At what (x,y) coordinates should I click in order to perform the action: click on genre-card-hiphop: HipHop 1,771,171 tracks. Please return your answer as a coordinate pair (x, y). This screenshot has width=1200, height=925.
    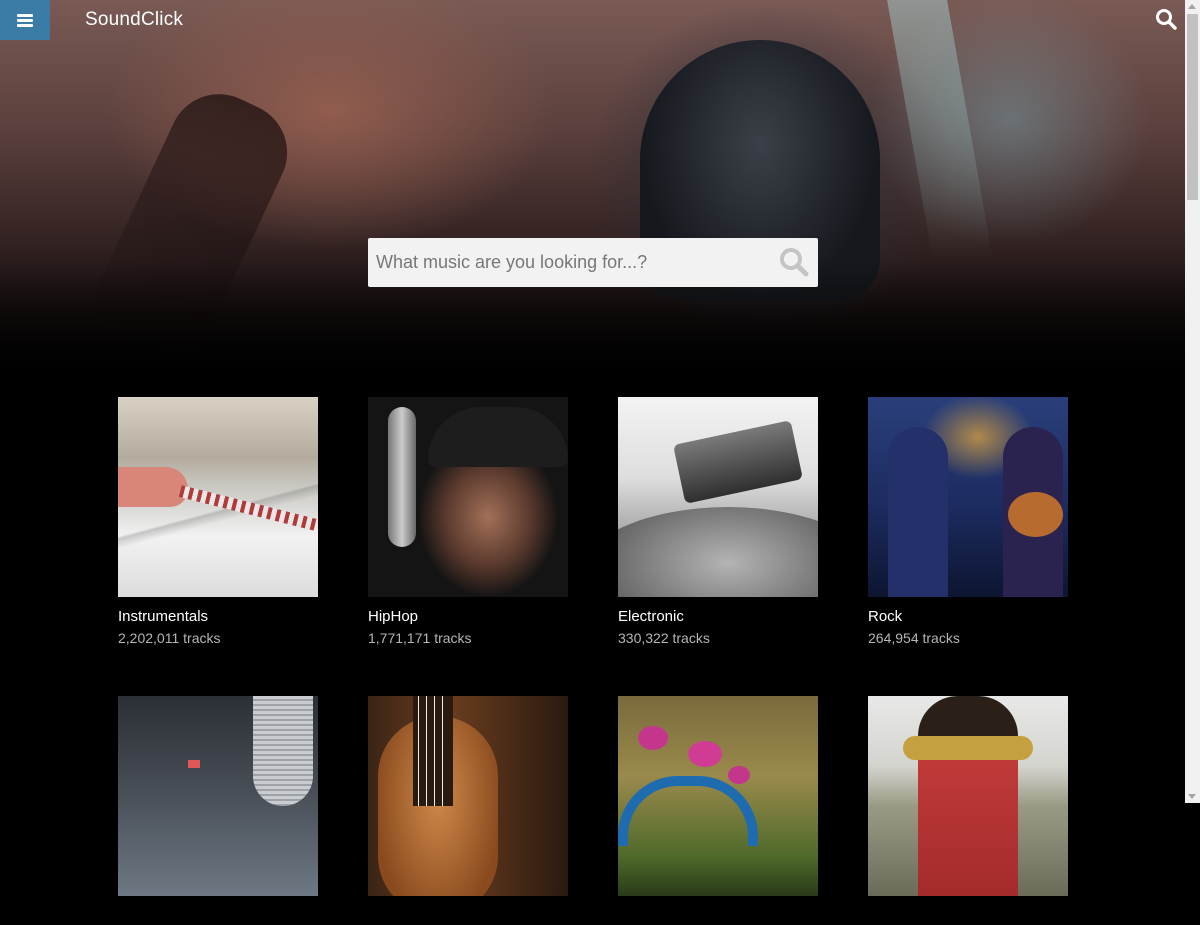
    Looking at the image, I should click on (468, 521).